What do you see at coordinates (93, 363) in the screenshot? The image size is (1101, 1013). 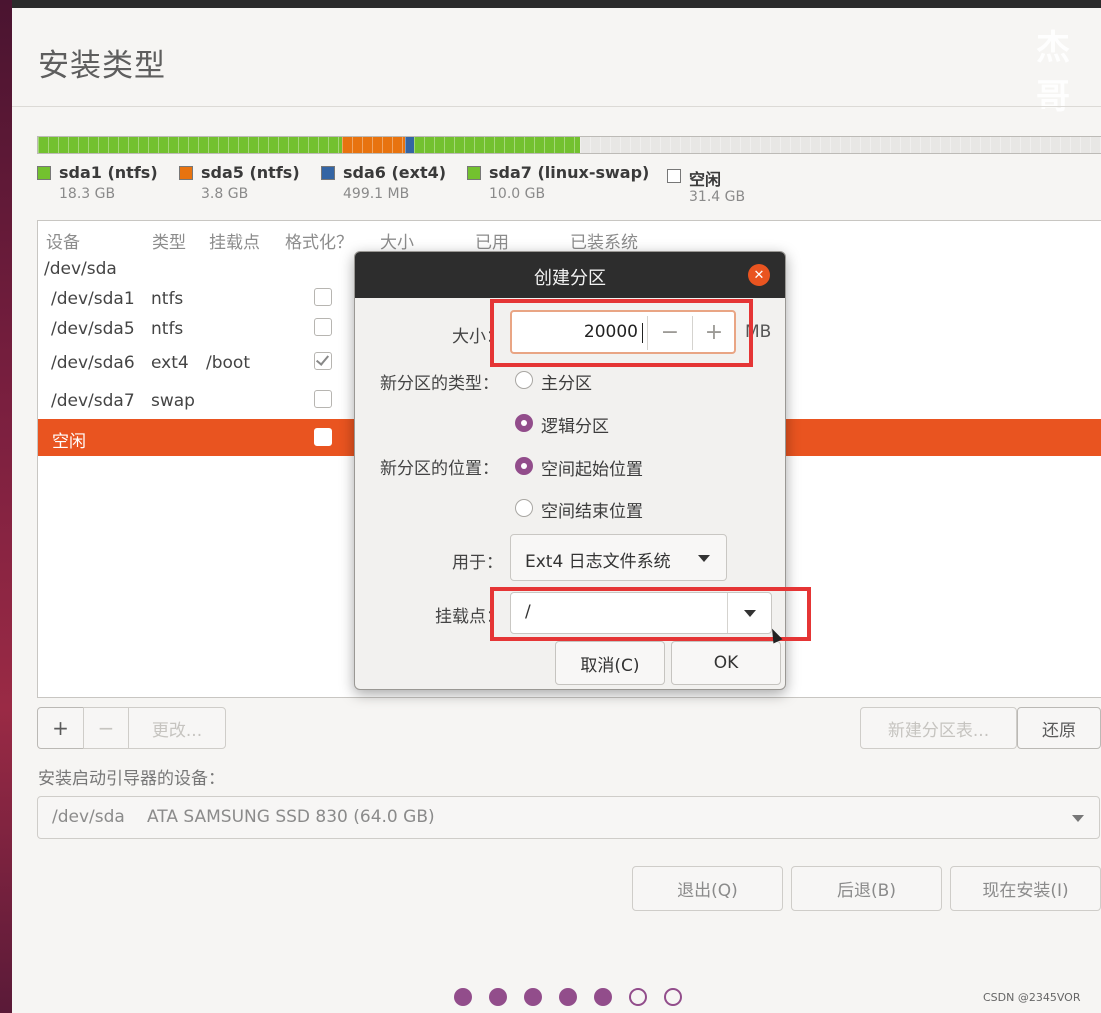 I see `table-row-device: /dev/sda6` at bounding box center [93, 363].